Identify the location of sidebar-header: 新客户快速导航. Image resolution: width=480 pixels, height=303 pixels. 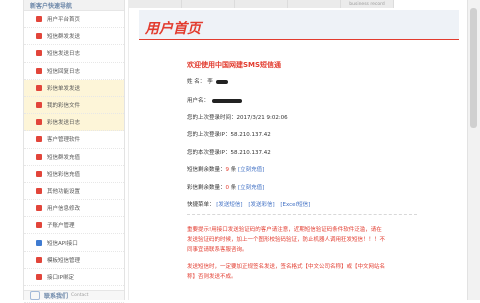
(74, 5).